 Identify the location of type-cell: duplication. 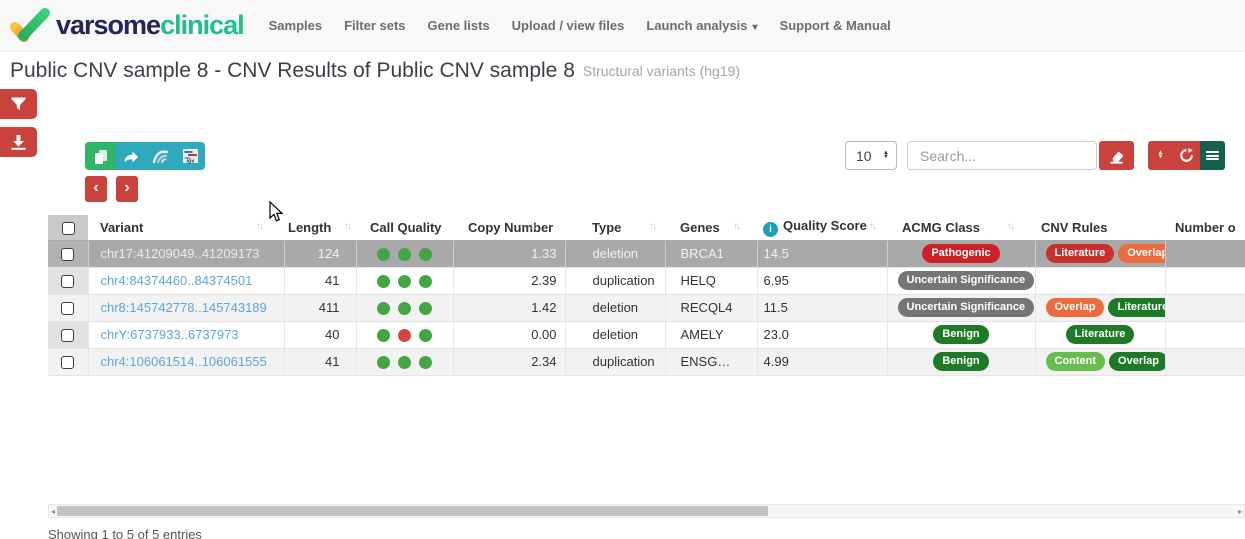
(614, 280).